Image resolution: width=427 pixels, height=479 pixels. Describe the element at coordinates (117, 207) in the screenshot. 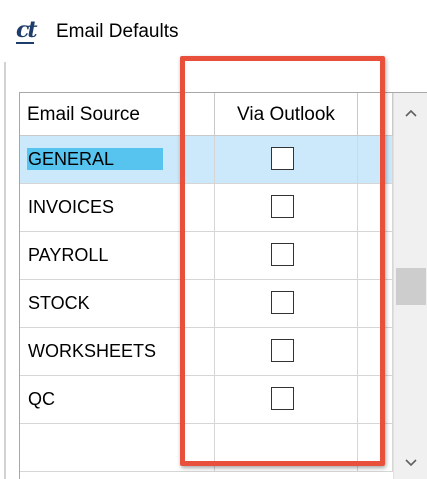

I see `email-source-cell: INVOICES` at that location.